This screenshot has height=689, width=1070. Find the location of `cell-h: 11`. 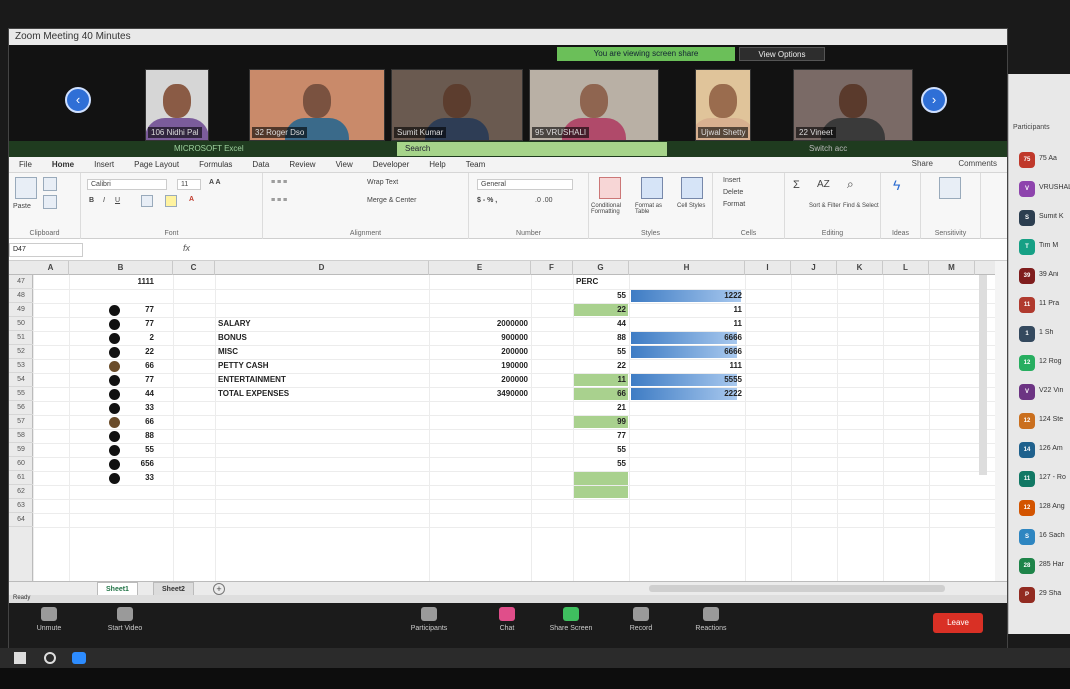

cell-h: 11 is located at coordinates (687, 324).